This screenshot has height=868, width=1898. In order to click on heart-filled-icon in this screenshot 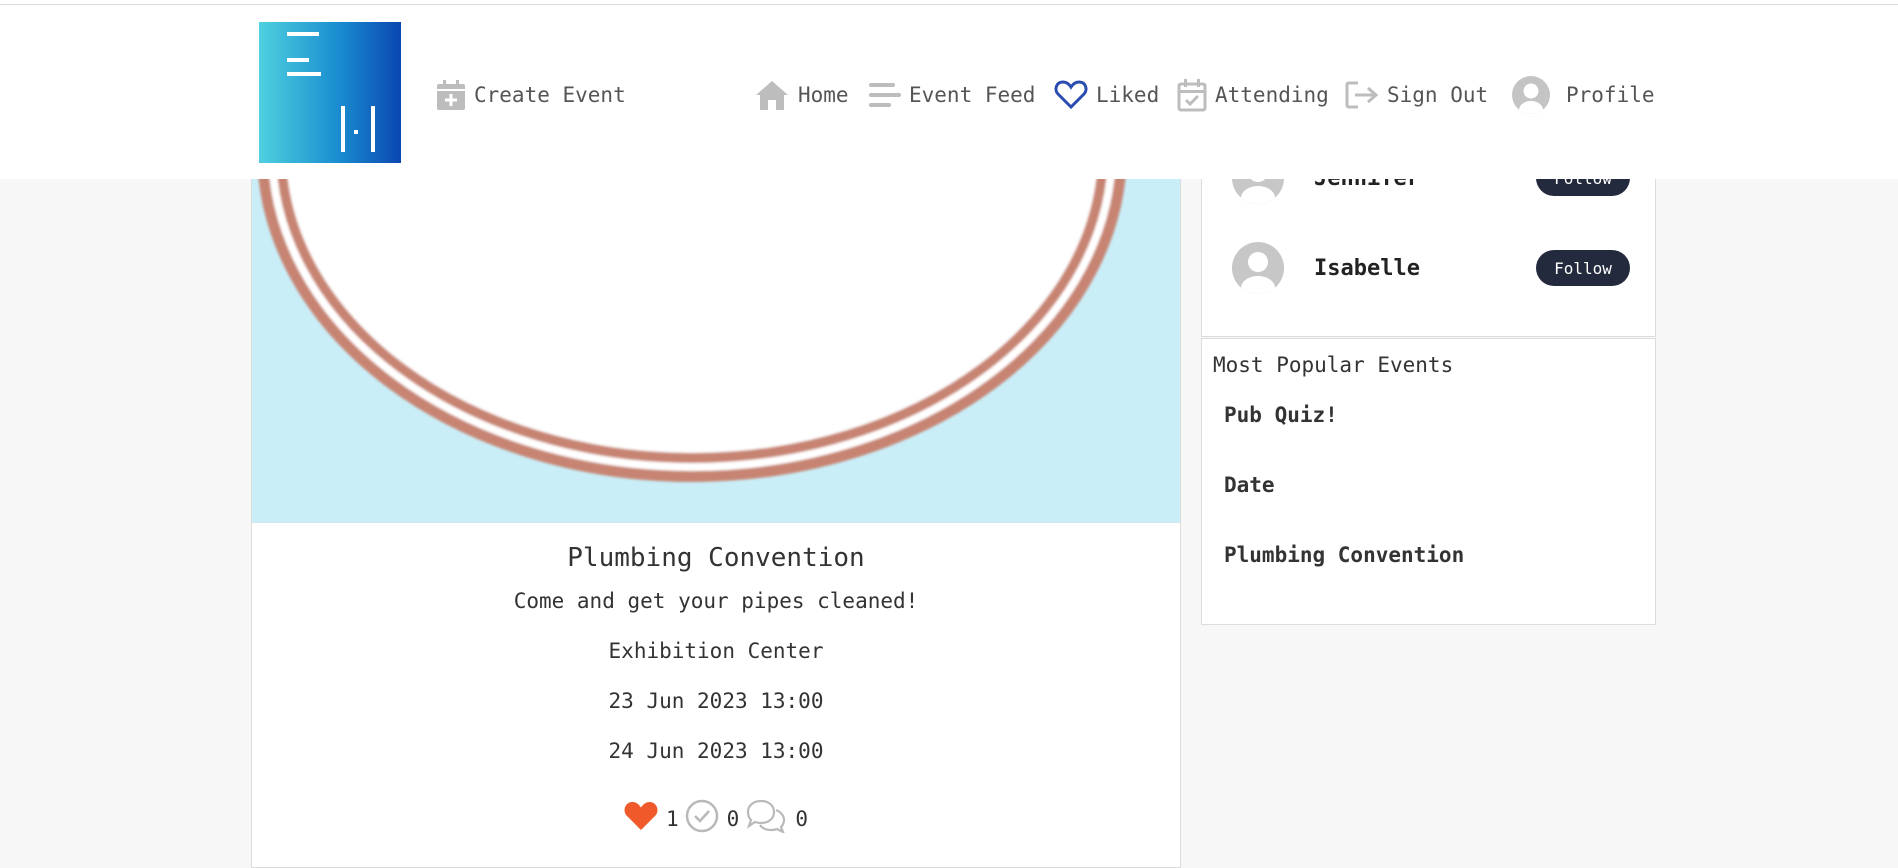, I will do `click(641, 818)`.